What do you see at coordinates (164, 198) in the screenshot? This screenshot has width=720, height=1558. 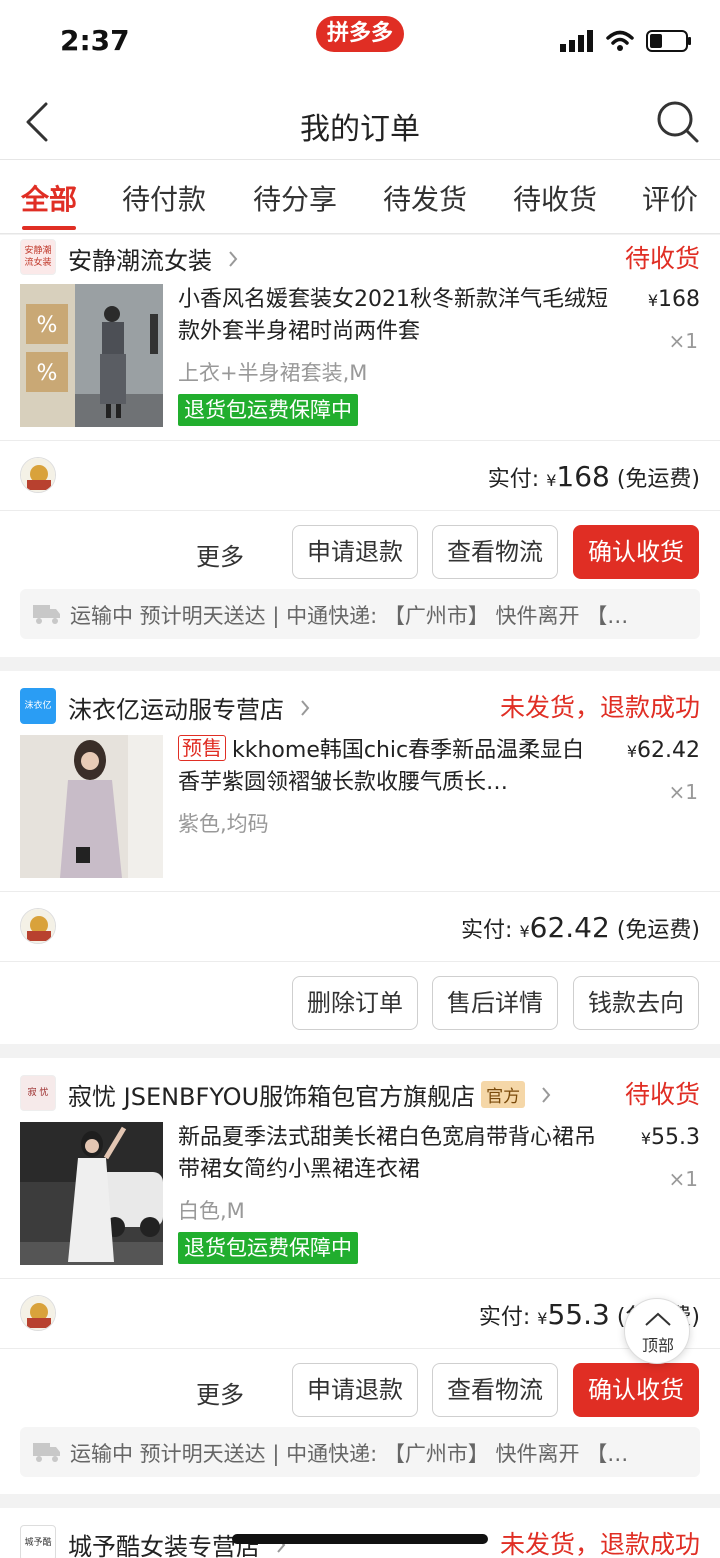 I see `tab-pending-payment: 待付款` at bounding box center [164, 198].